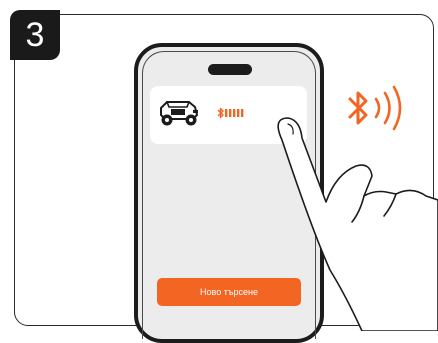 The height and width of the screenshot is (343, 438). What do you see at coordinates (234, 113) in the screenshot?
I see `signal-strength-icon` at bounding box center [234, 113].